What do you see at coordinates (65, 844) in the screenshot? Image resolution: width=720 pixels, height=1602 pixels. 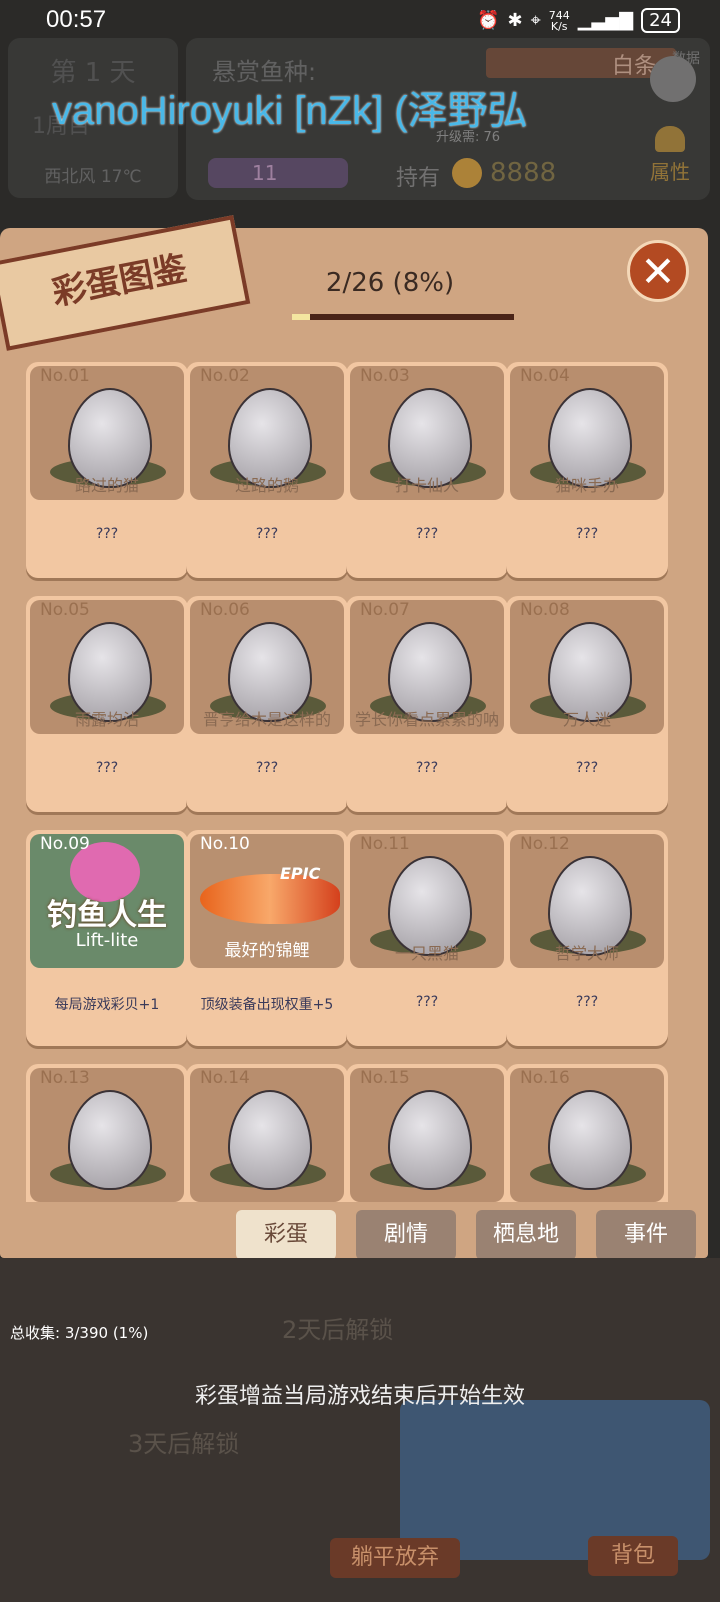 I see `card-number: No.09` at bounding box center [65, 844].